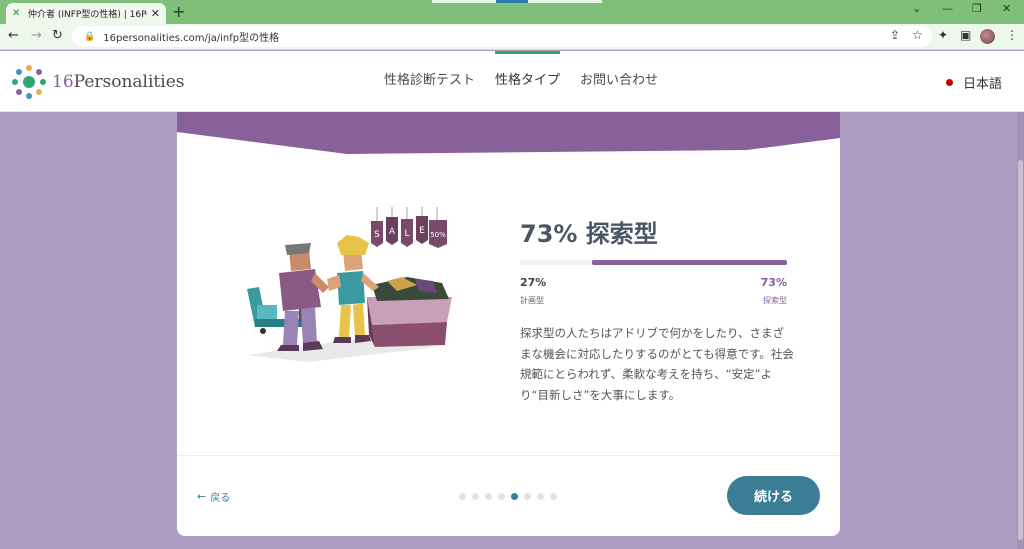  What do you see at coordinates (29, 82) in the screenshot?
I see `logo-dots-icon` at bounding box center [29, 82].